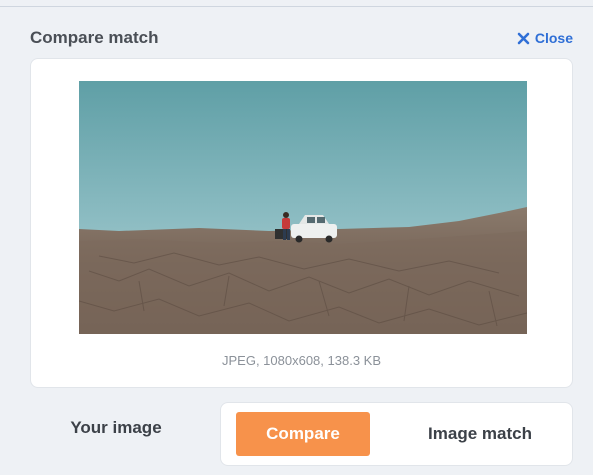 The width and height of the screenshot is (593, 475). Describe the element at coordinates (553, 38) in the screenshot. I see `close-label: Close` at that location.